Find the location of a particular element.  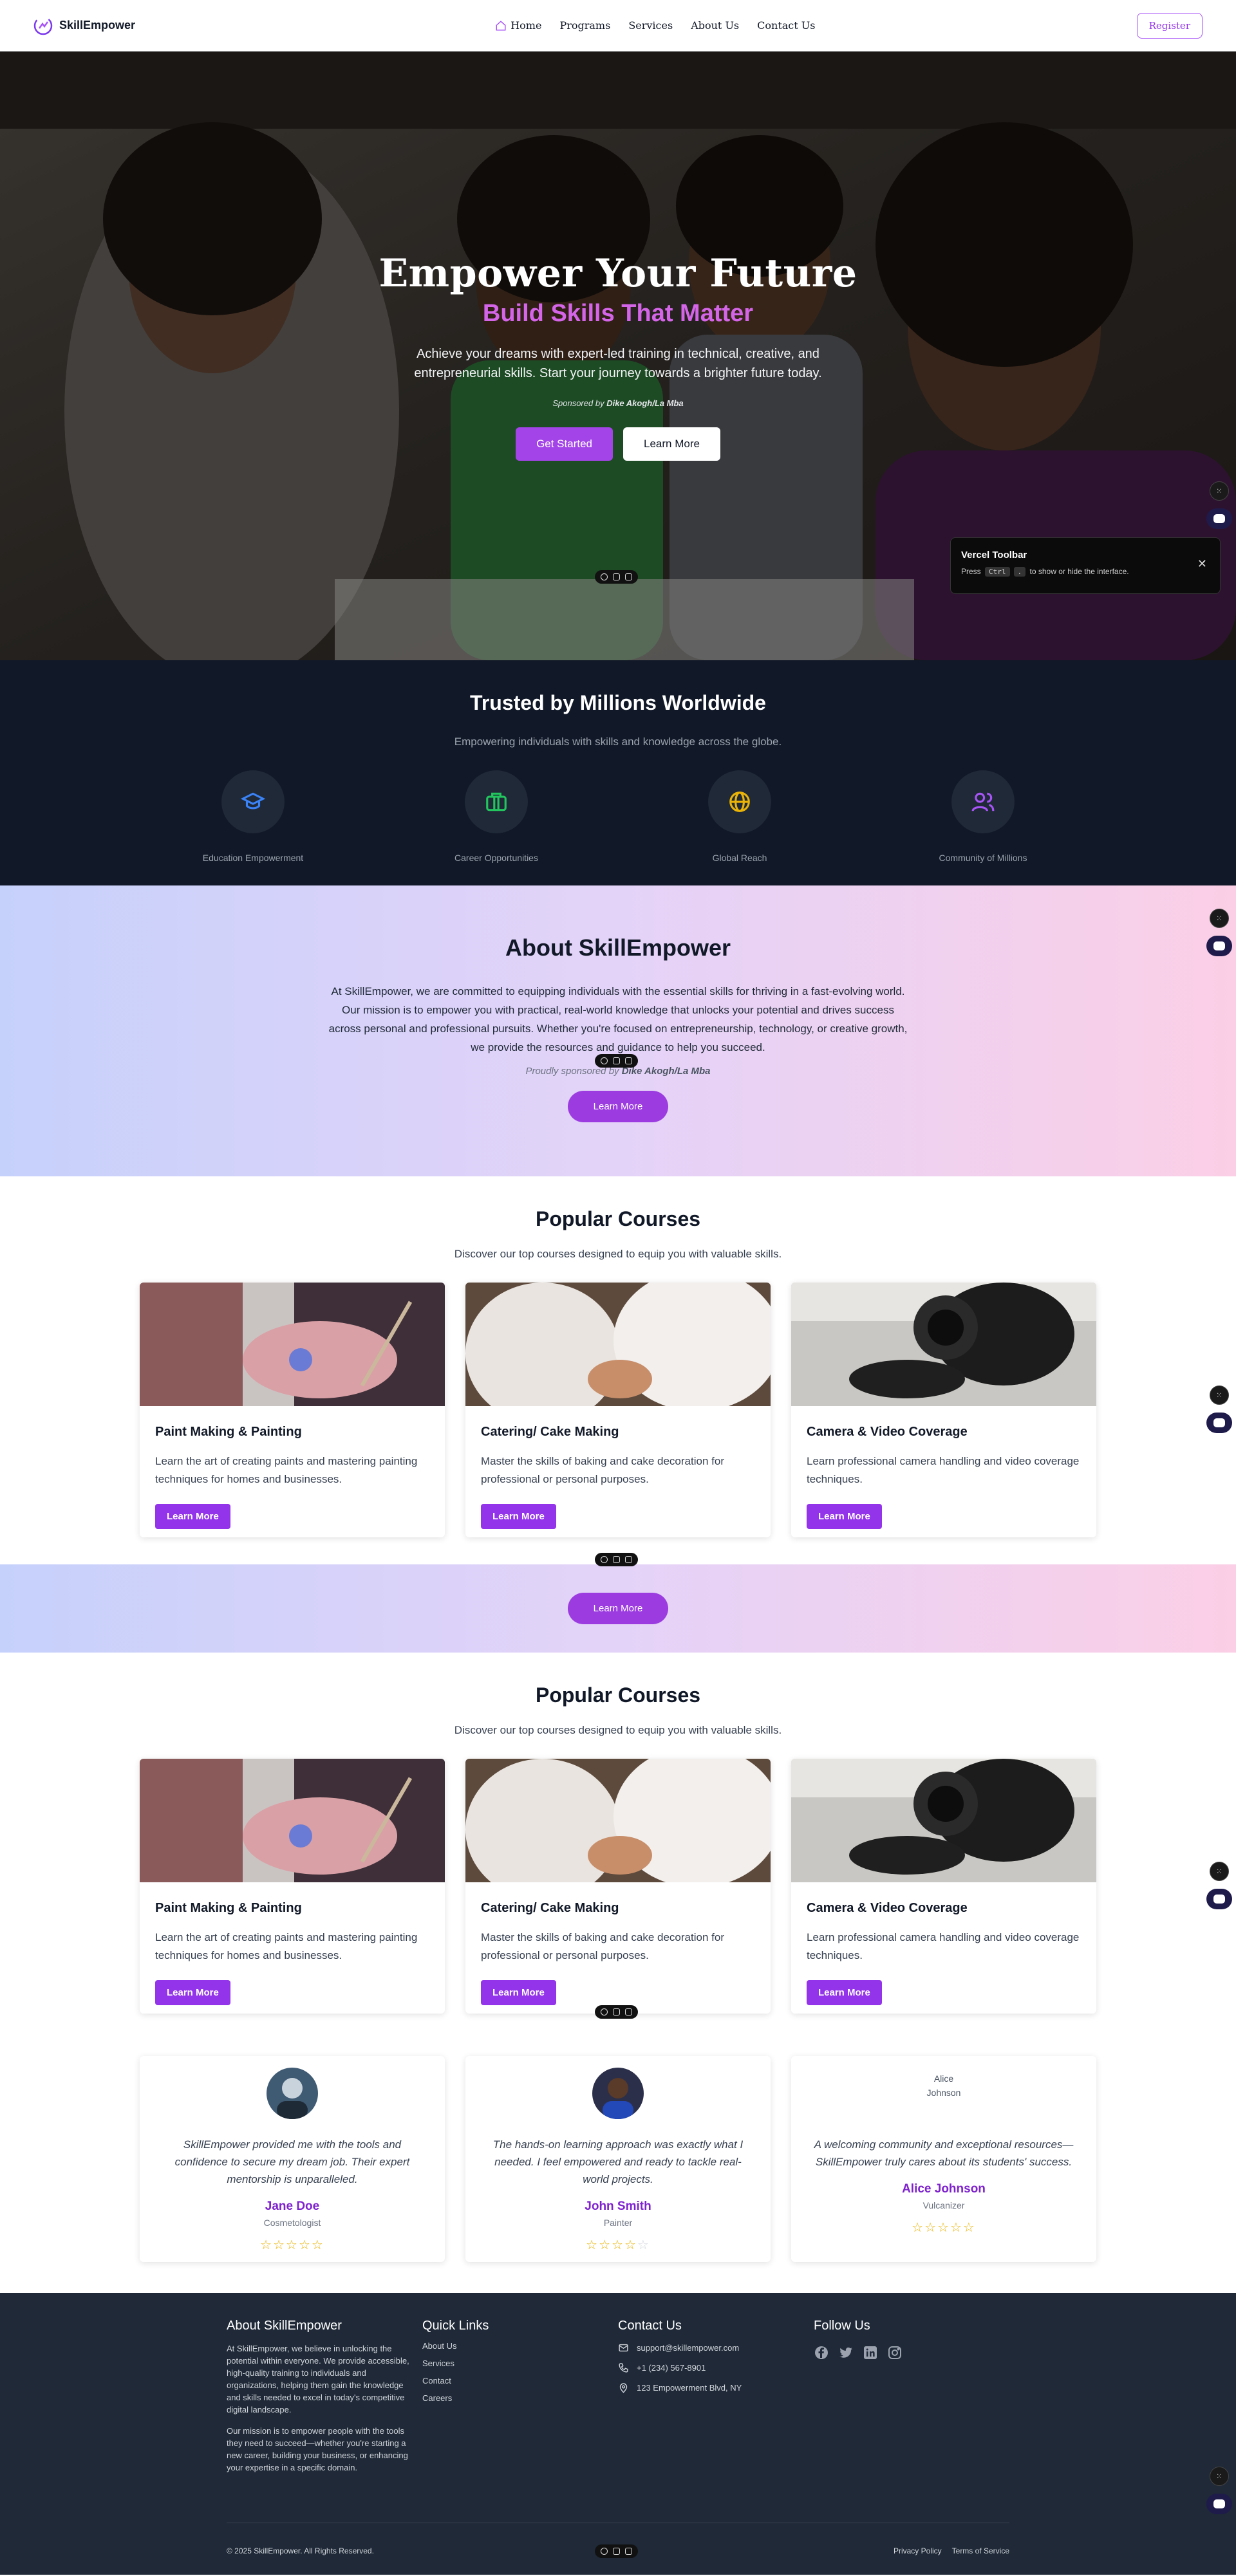

comment-icon is located at coordinates (604, 2551).